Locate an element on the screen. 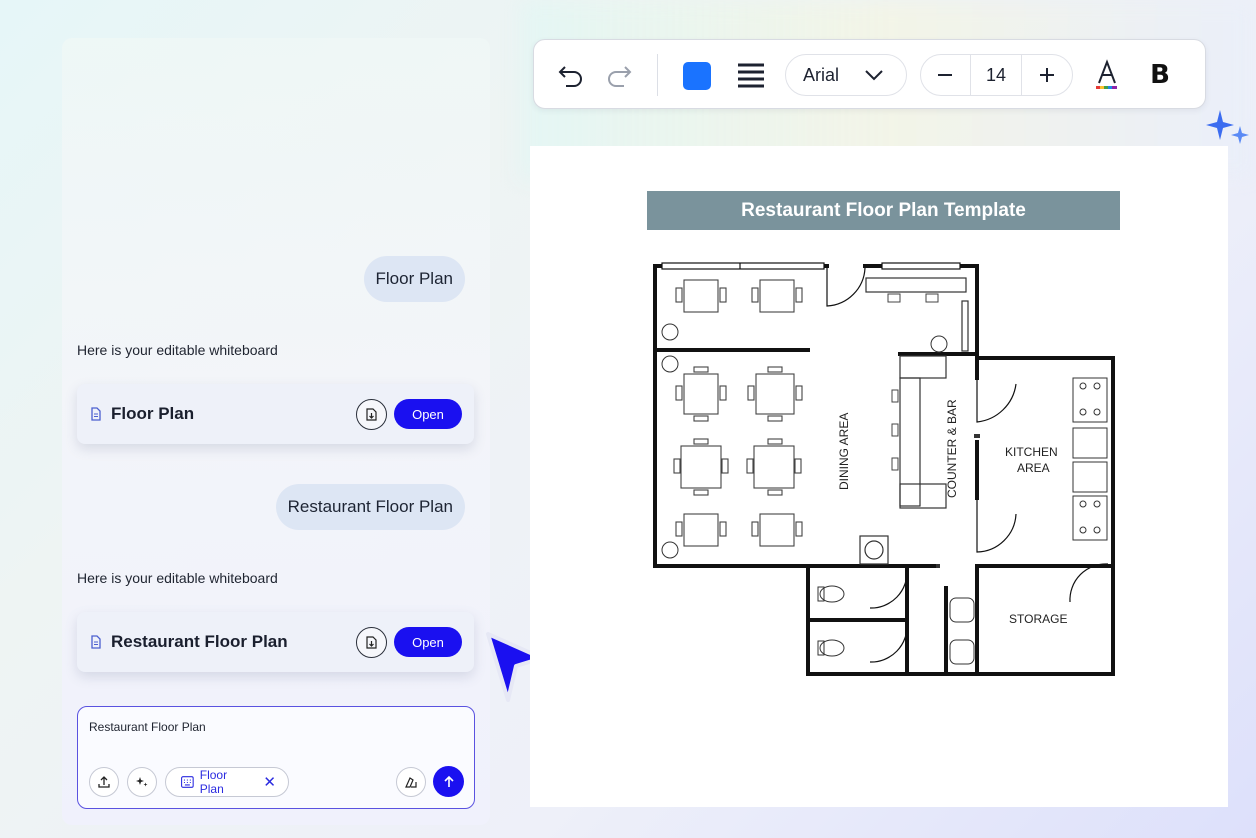 The height and width of the screenshot is (838, 1256). style-button is located at coordinates (411, 782).